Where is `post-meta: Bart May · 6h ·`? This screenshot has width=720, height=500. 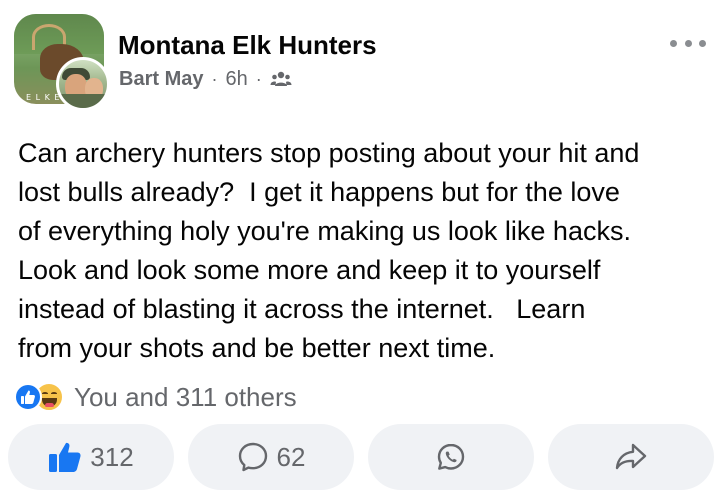
post-meta: Bart May · 6h · is located at coordinates (205, 79).